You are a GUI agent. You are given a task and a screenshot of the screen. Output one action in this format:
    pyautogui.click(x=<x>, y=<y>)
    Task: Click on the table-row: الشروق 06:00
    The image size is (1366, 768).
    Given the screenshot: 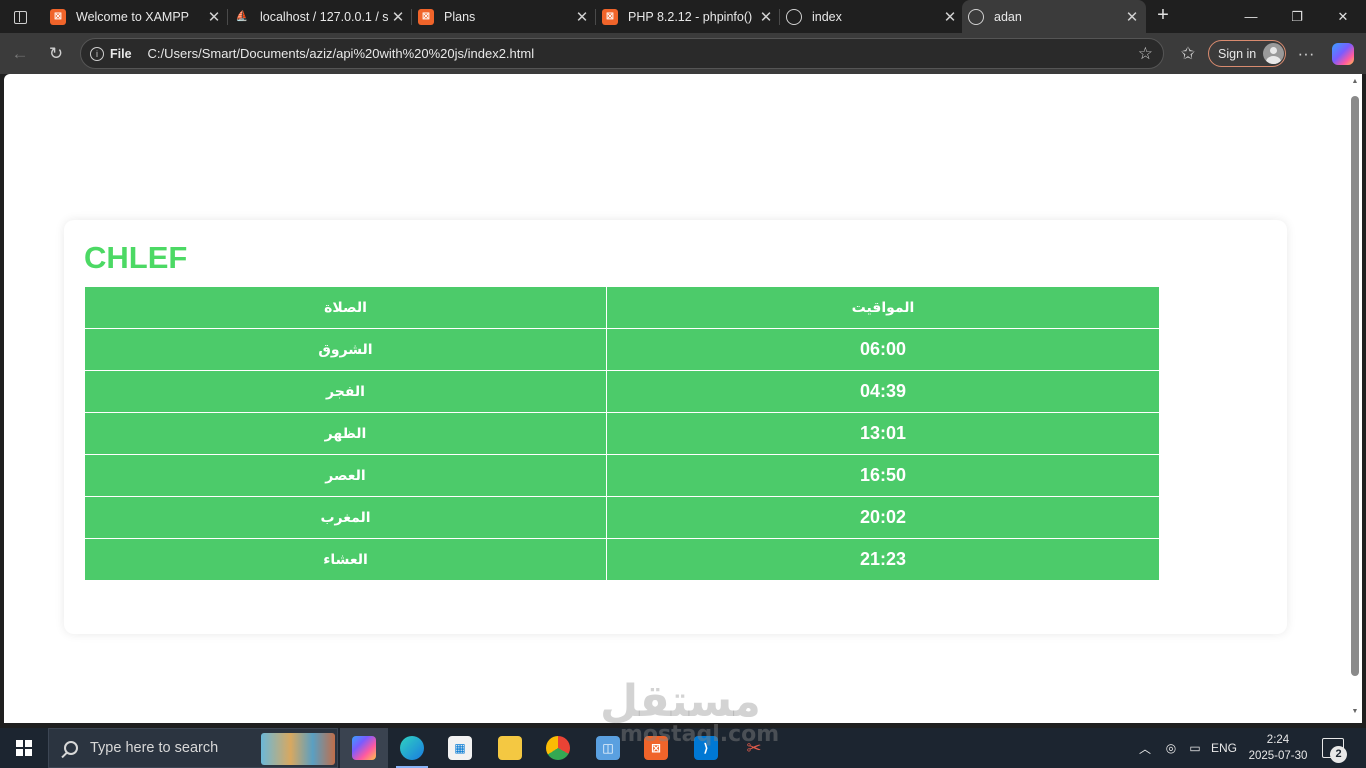 What is the action you would take?
    pyautogui.click(x=622, y=349)
    